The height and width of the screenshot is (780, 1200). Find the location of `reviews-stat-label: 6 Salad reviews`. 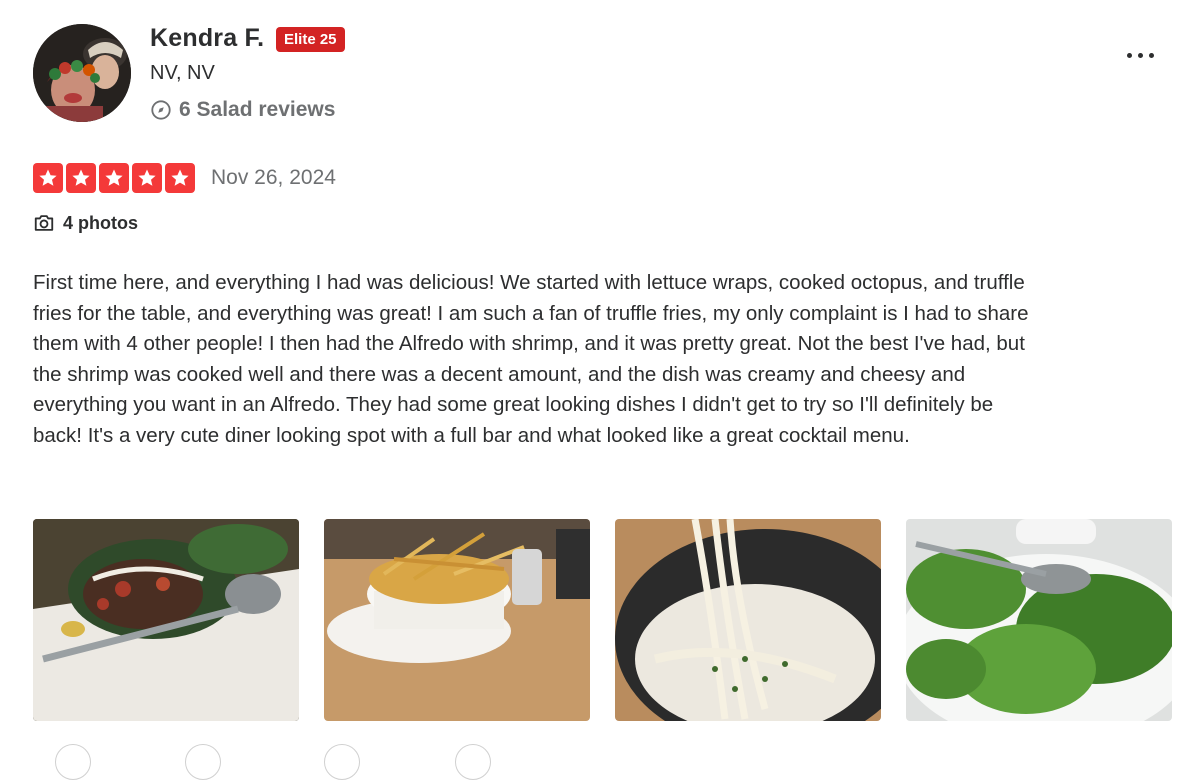

reviews-stat-label: 6 Salad reviews is located at coordinates (257, 109).